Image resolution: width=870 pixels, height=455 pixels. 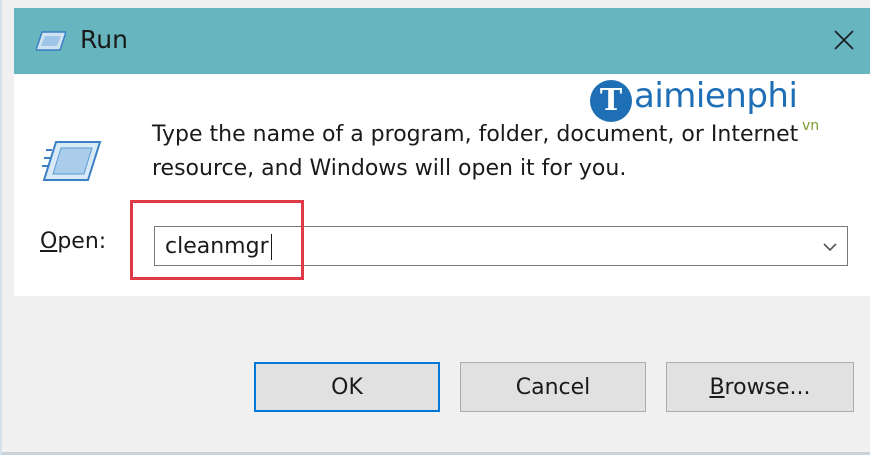 What do you see at coordinates (442, 41) in the screenshot?
I see `title-bar: Run` at bounding box center [442, 41].